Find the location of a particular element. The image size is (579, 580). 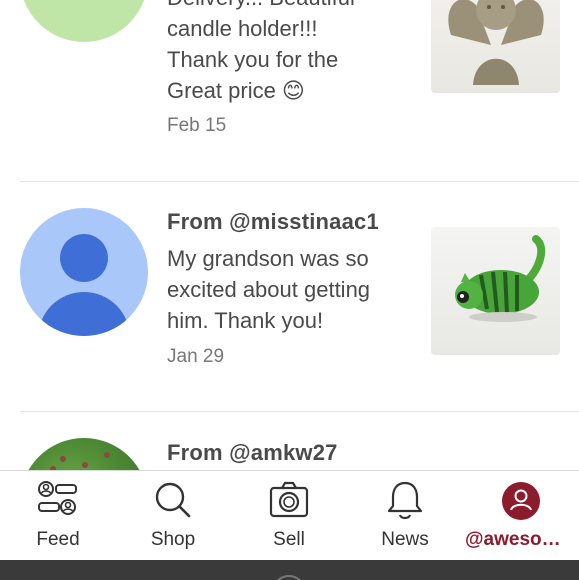

review-from: From @amkw27 is located at coordinates (252, 453).